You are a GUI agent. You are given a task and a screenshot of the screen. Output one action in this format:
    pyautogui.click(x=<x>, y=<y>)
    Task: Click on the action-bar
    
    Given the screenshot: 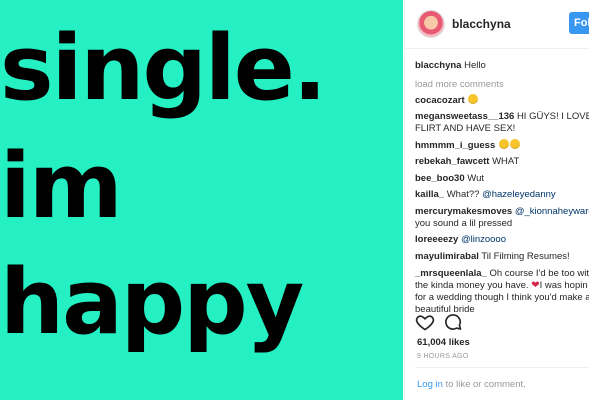 What is the action you would take?
    pyautogui.click(x=445, y=322)
    